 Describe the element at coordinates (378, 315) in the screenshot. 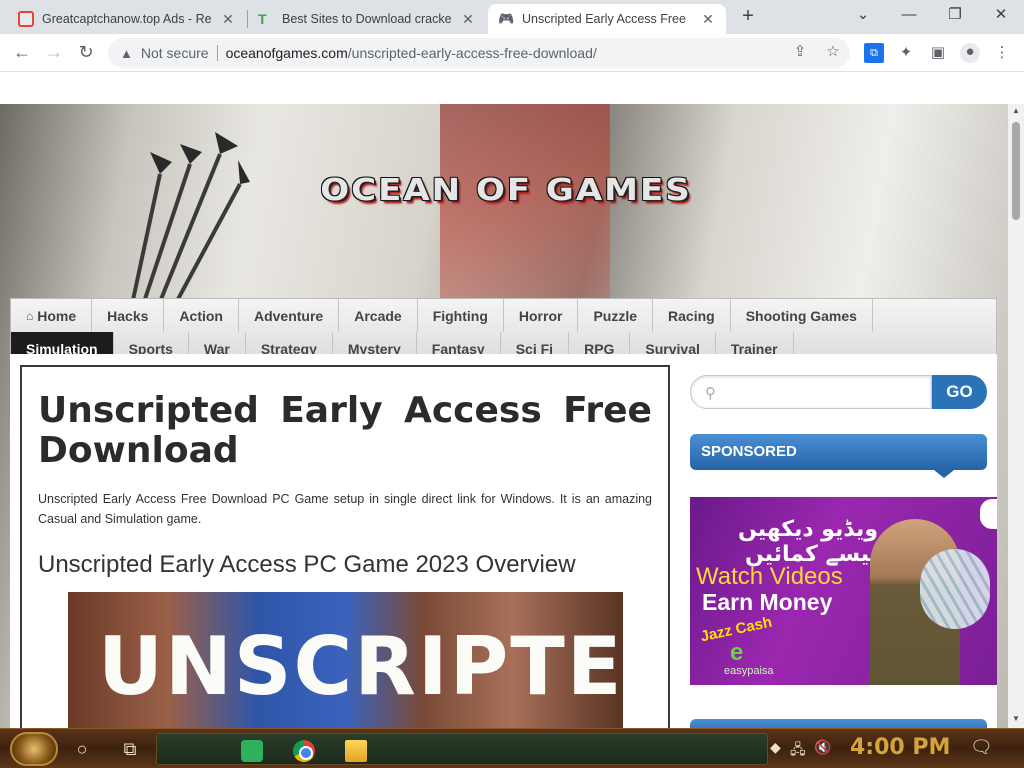

I see `menu-item-arcade: Arcade` at that location.